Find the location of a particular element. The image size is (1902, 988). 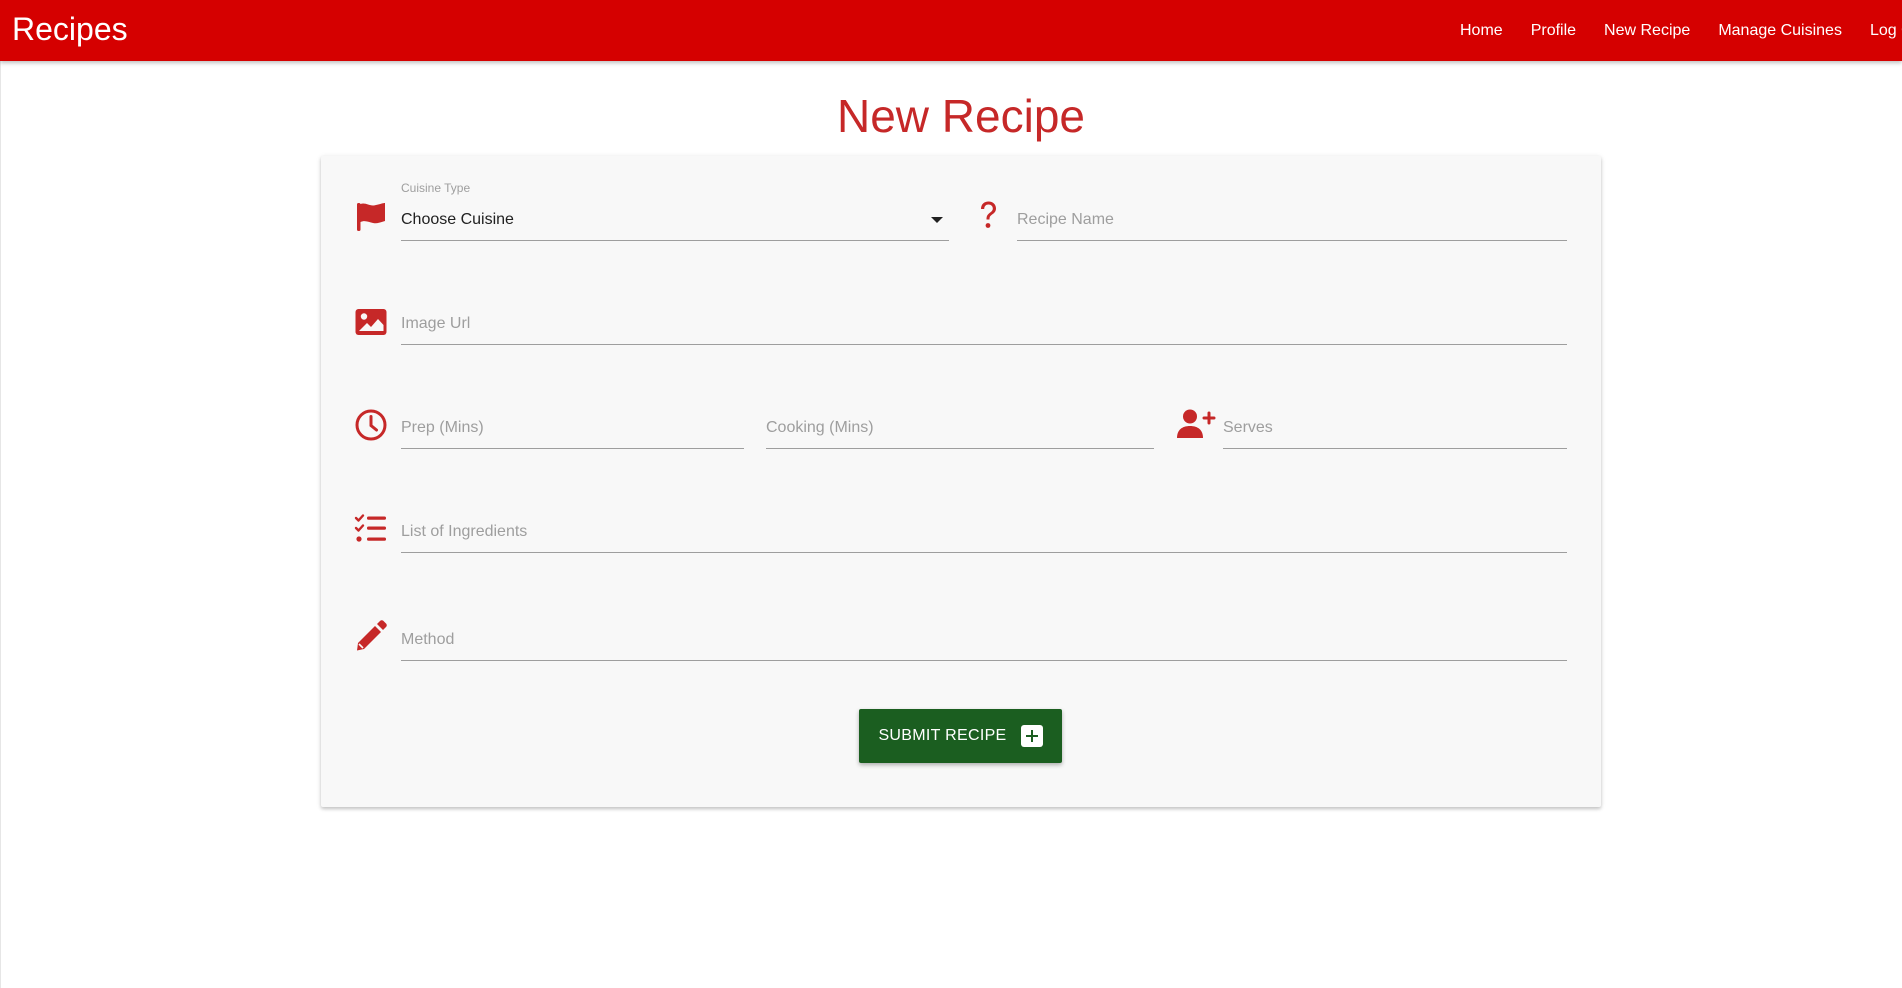

serves-underline is located at coordinates (1395, 448).